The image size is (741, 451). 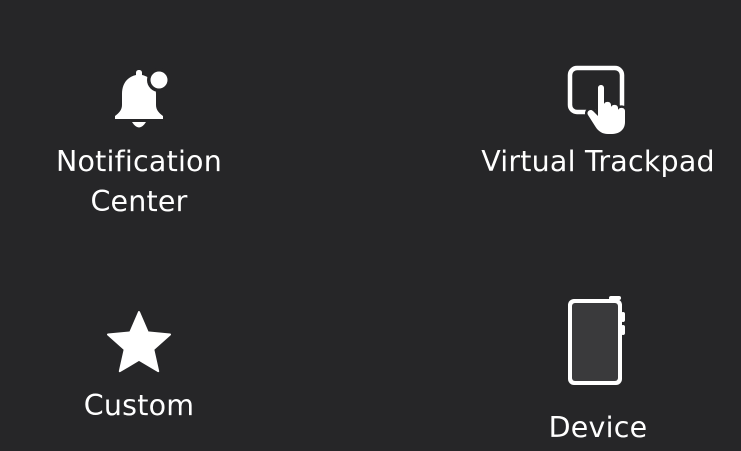 I want to click on notification-center-label-line2: Center, so click(x=139, y=201).